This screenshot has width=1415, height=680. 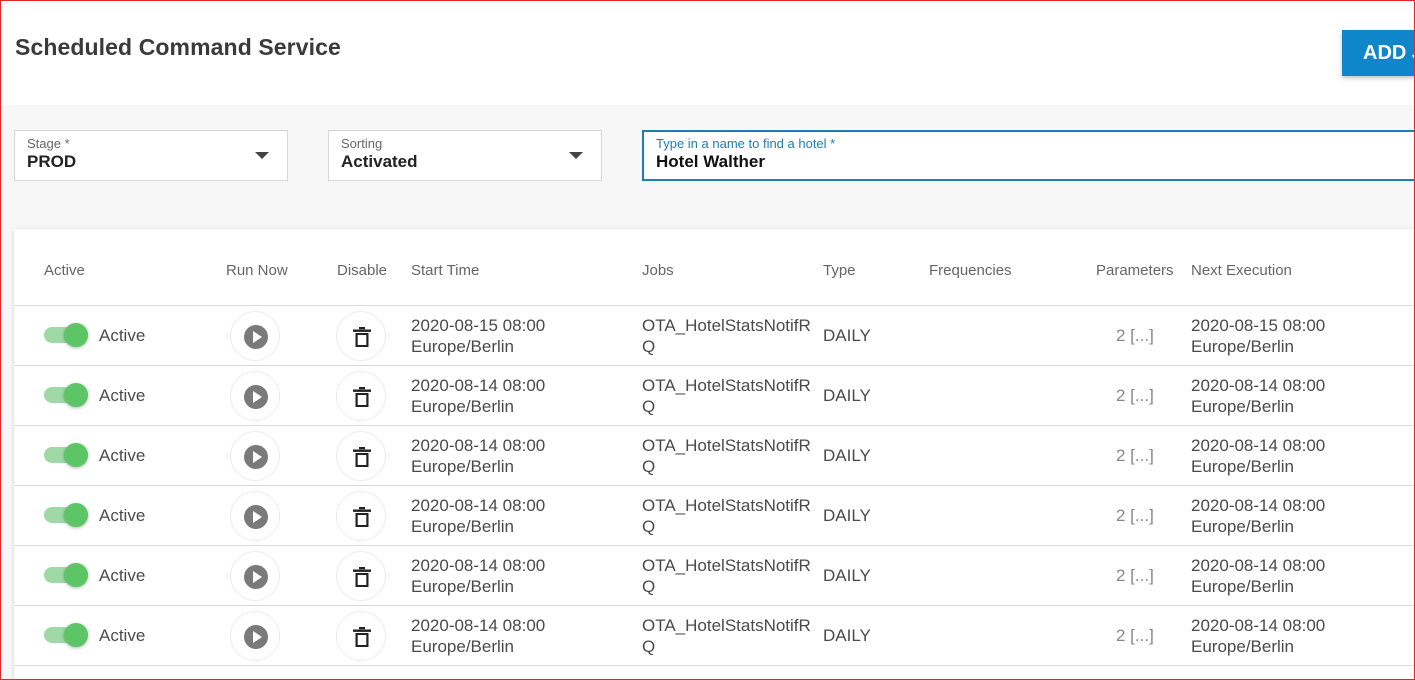 I want to click on column-header-start-time: Start Time, so click(x=445, y=270).